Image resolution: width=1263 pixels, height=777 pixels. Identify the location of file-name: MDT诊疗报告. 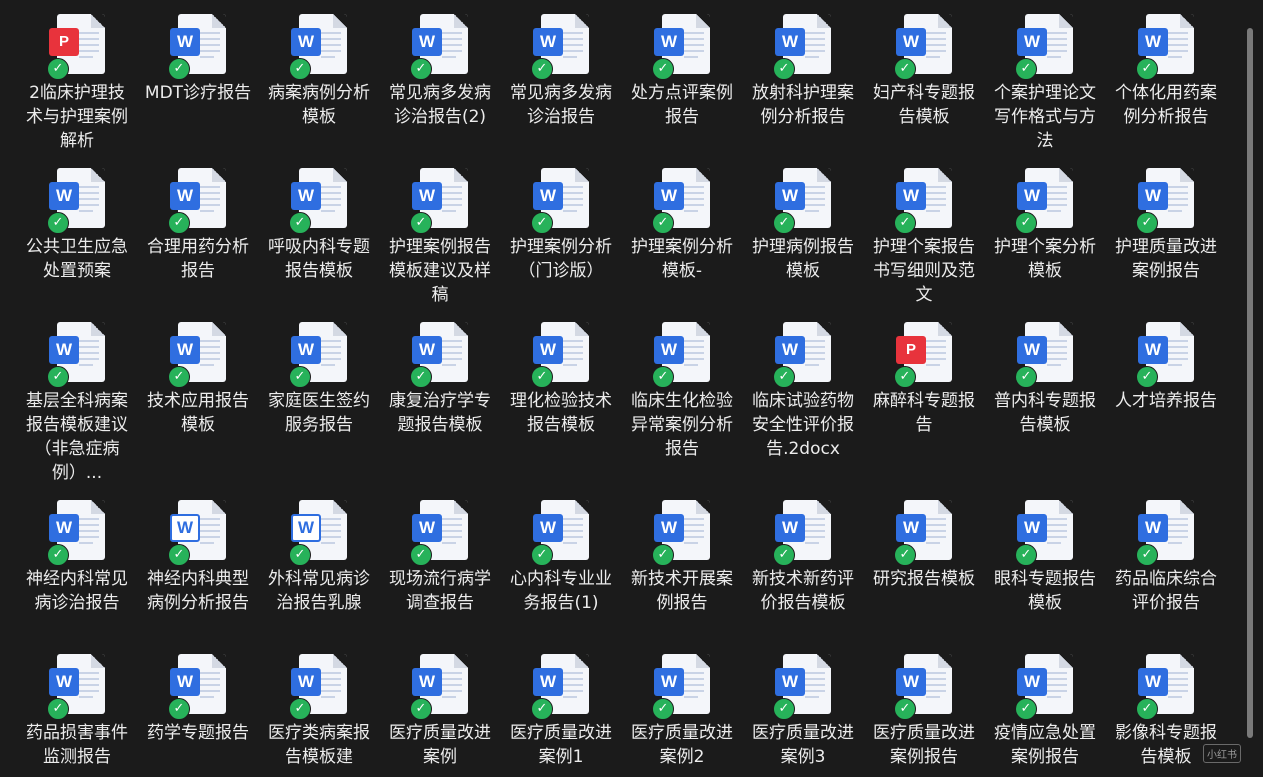
(198, 93).